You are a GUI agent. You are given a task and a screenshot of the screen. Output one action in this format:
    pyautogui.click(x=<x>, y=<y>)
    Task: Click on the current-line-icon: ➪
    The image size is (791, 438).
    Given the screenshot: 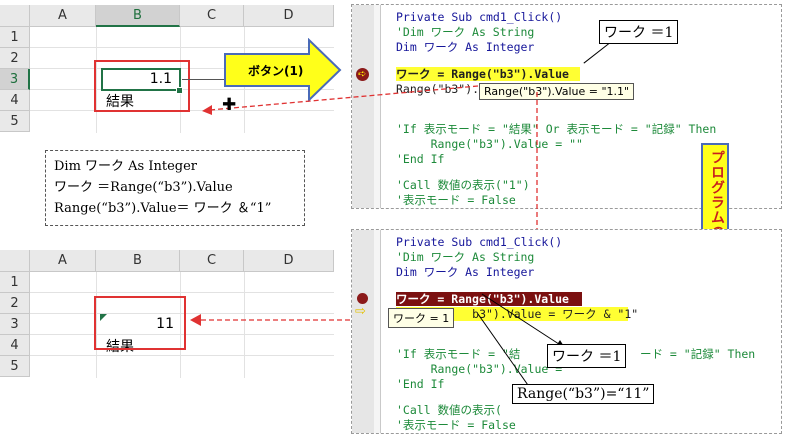 What is the action you would take?
    pyautogui.click(x=362, y=74)
    